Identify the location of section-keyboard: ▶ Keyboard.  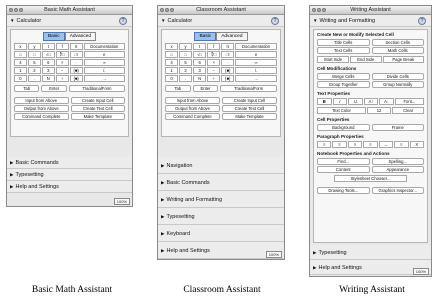
(221, 233).